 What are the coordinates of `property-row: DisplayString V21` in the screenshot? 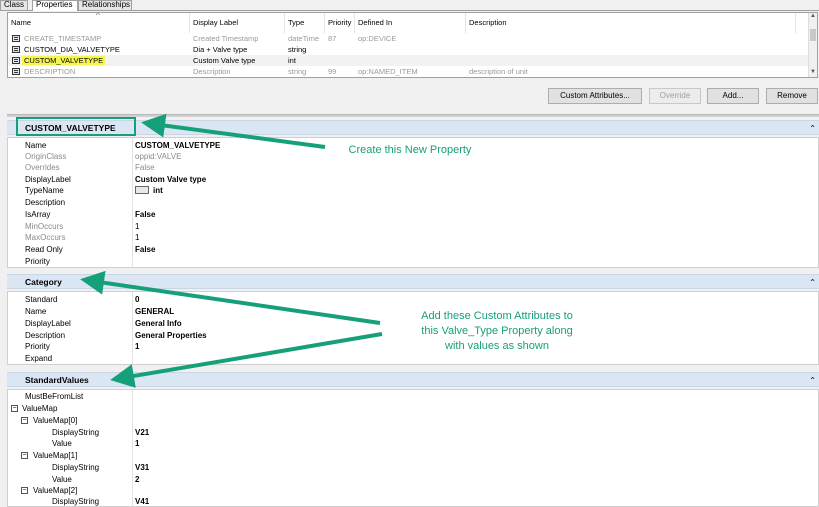 It's located at (413, 432).